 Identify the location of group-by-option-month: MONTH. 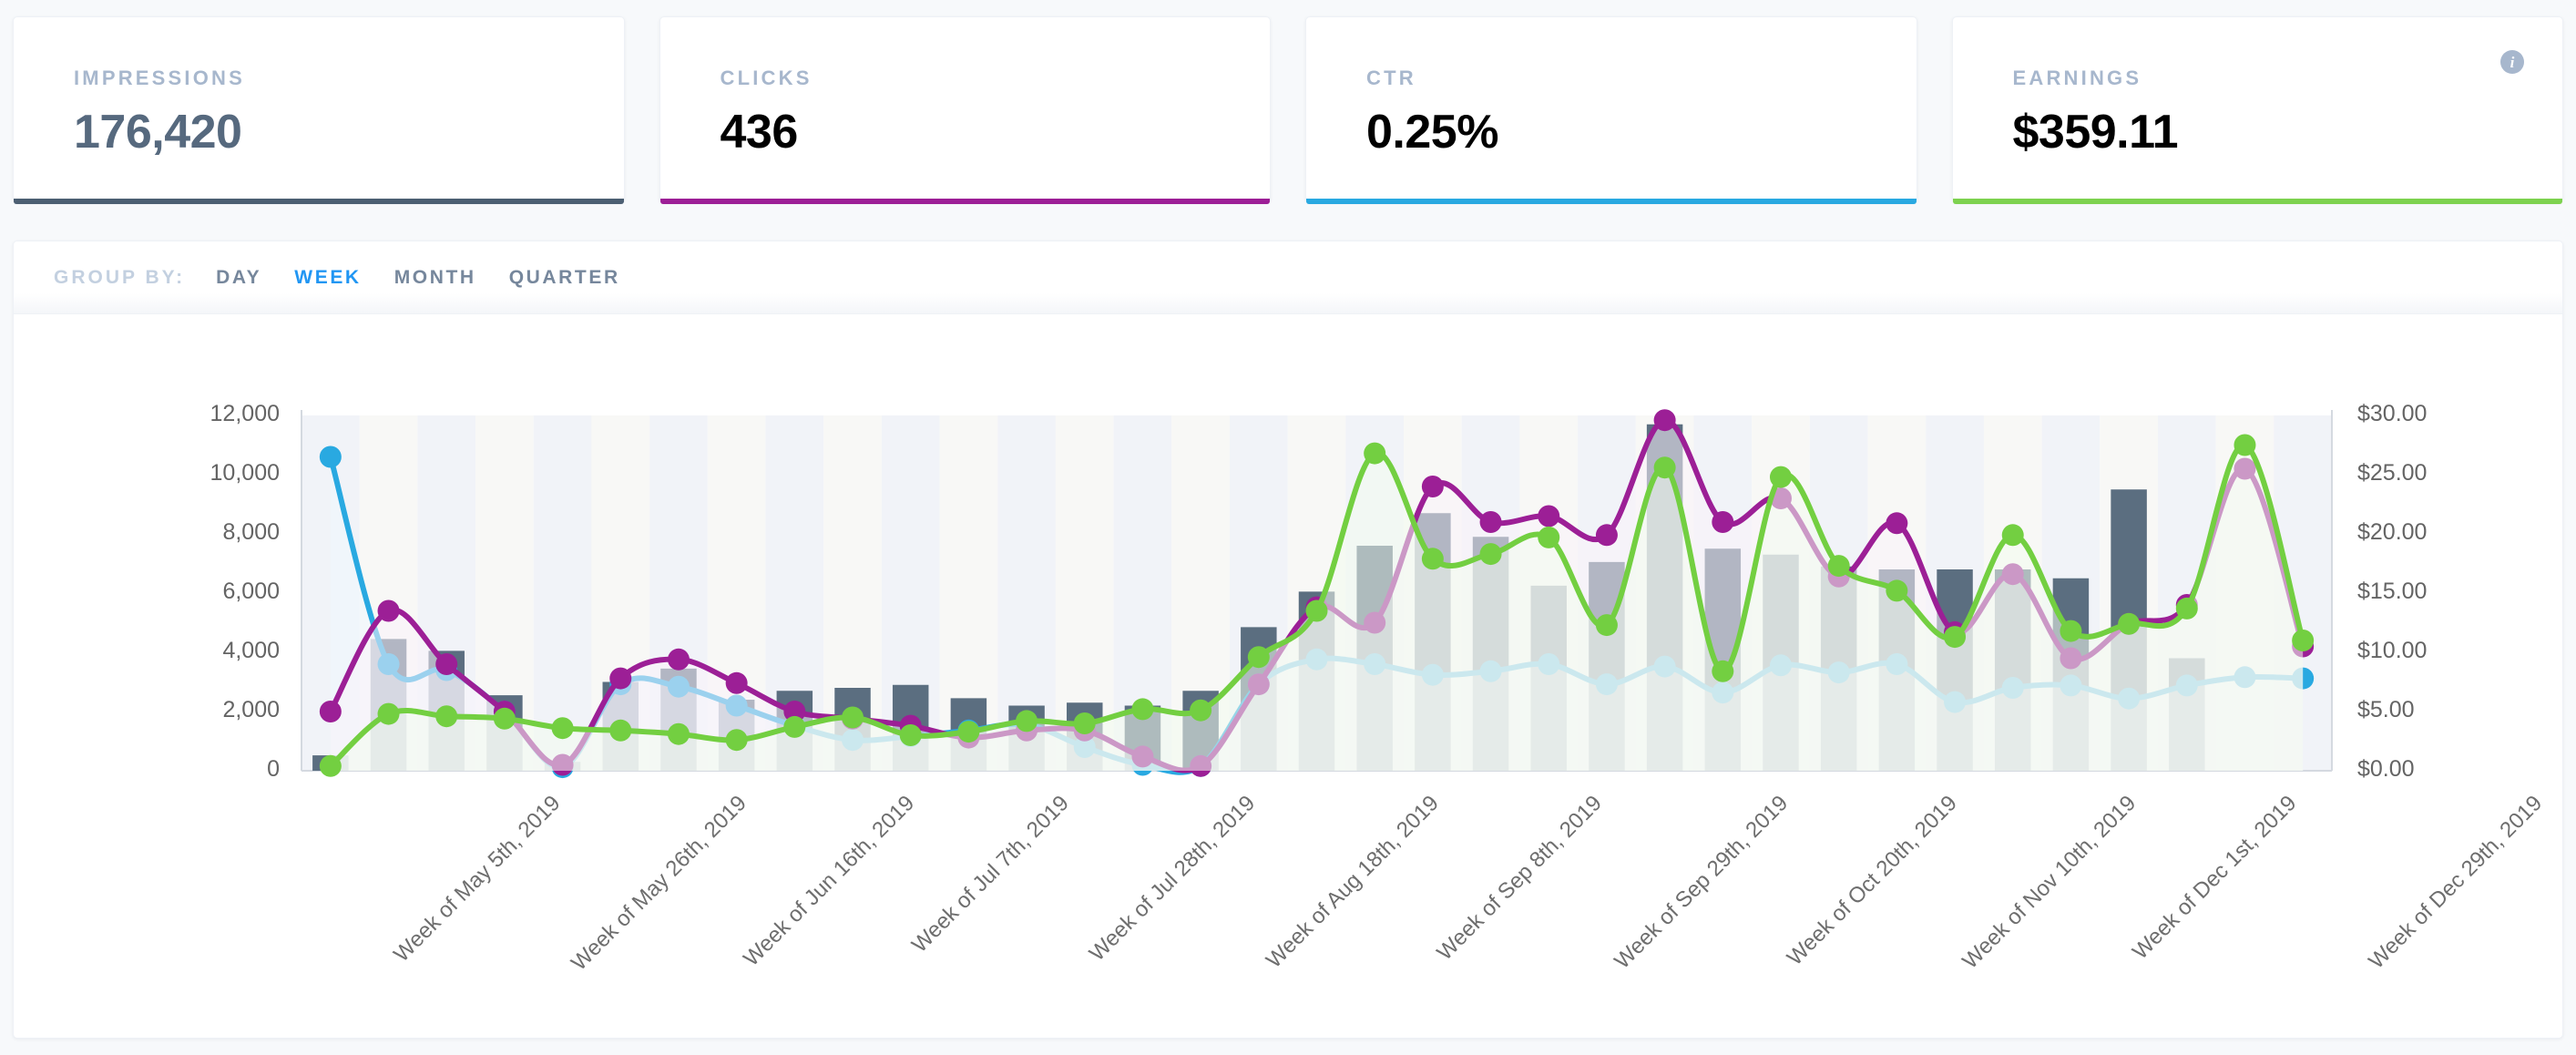
(435, 278).